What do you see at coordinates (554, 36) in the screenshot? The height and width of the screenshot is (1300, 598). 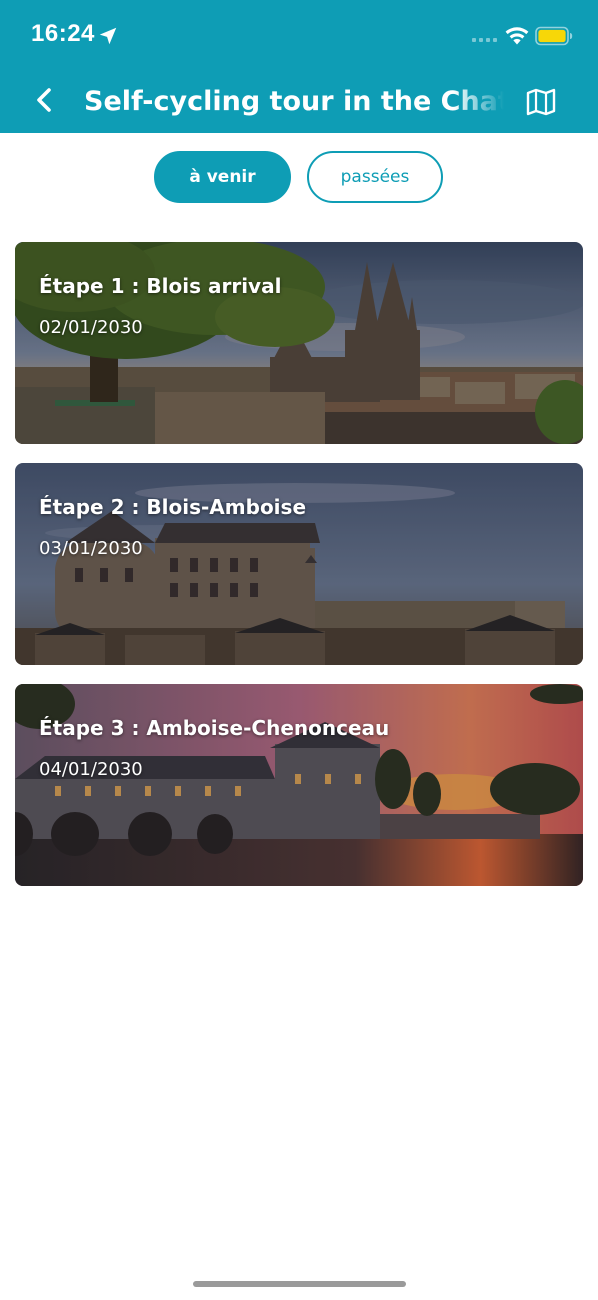 I see `battery-icon` at bounding box center [554, 36].